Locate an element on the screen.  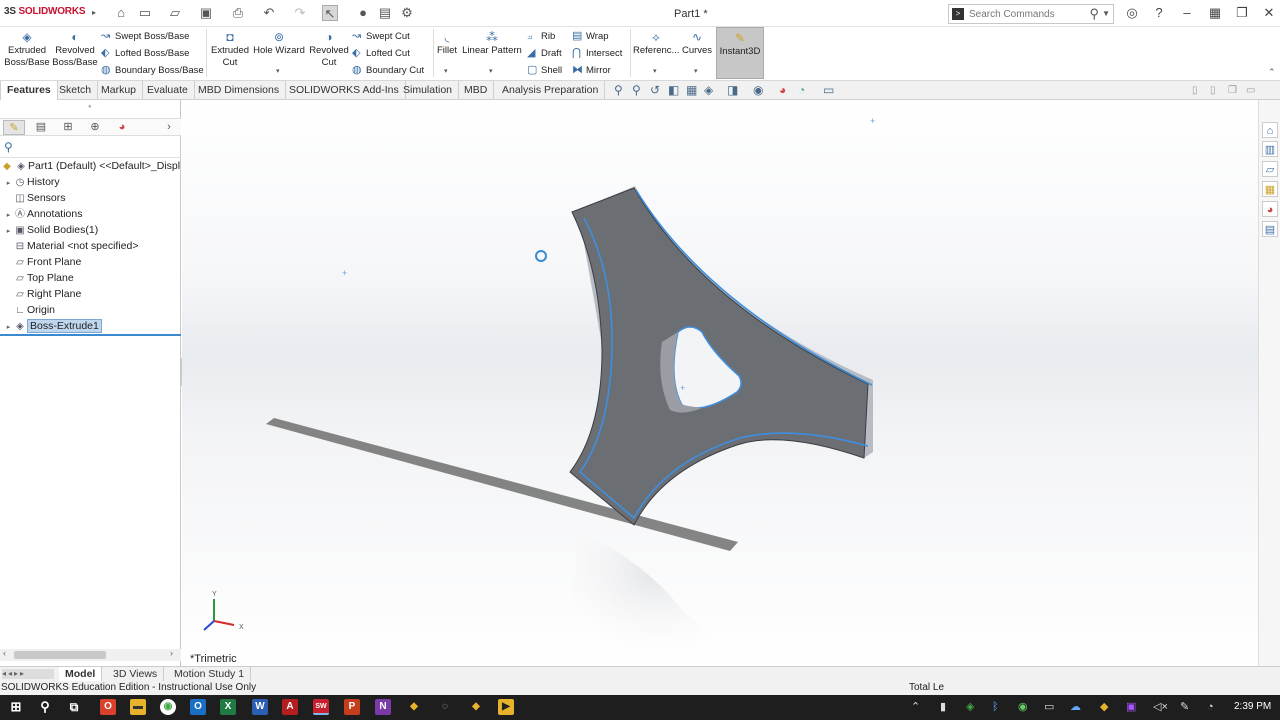
property-manager-tab-icon: ▤ is located at coordinates (41, 127).